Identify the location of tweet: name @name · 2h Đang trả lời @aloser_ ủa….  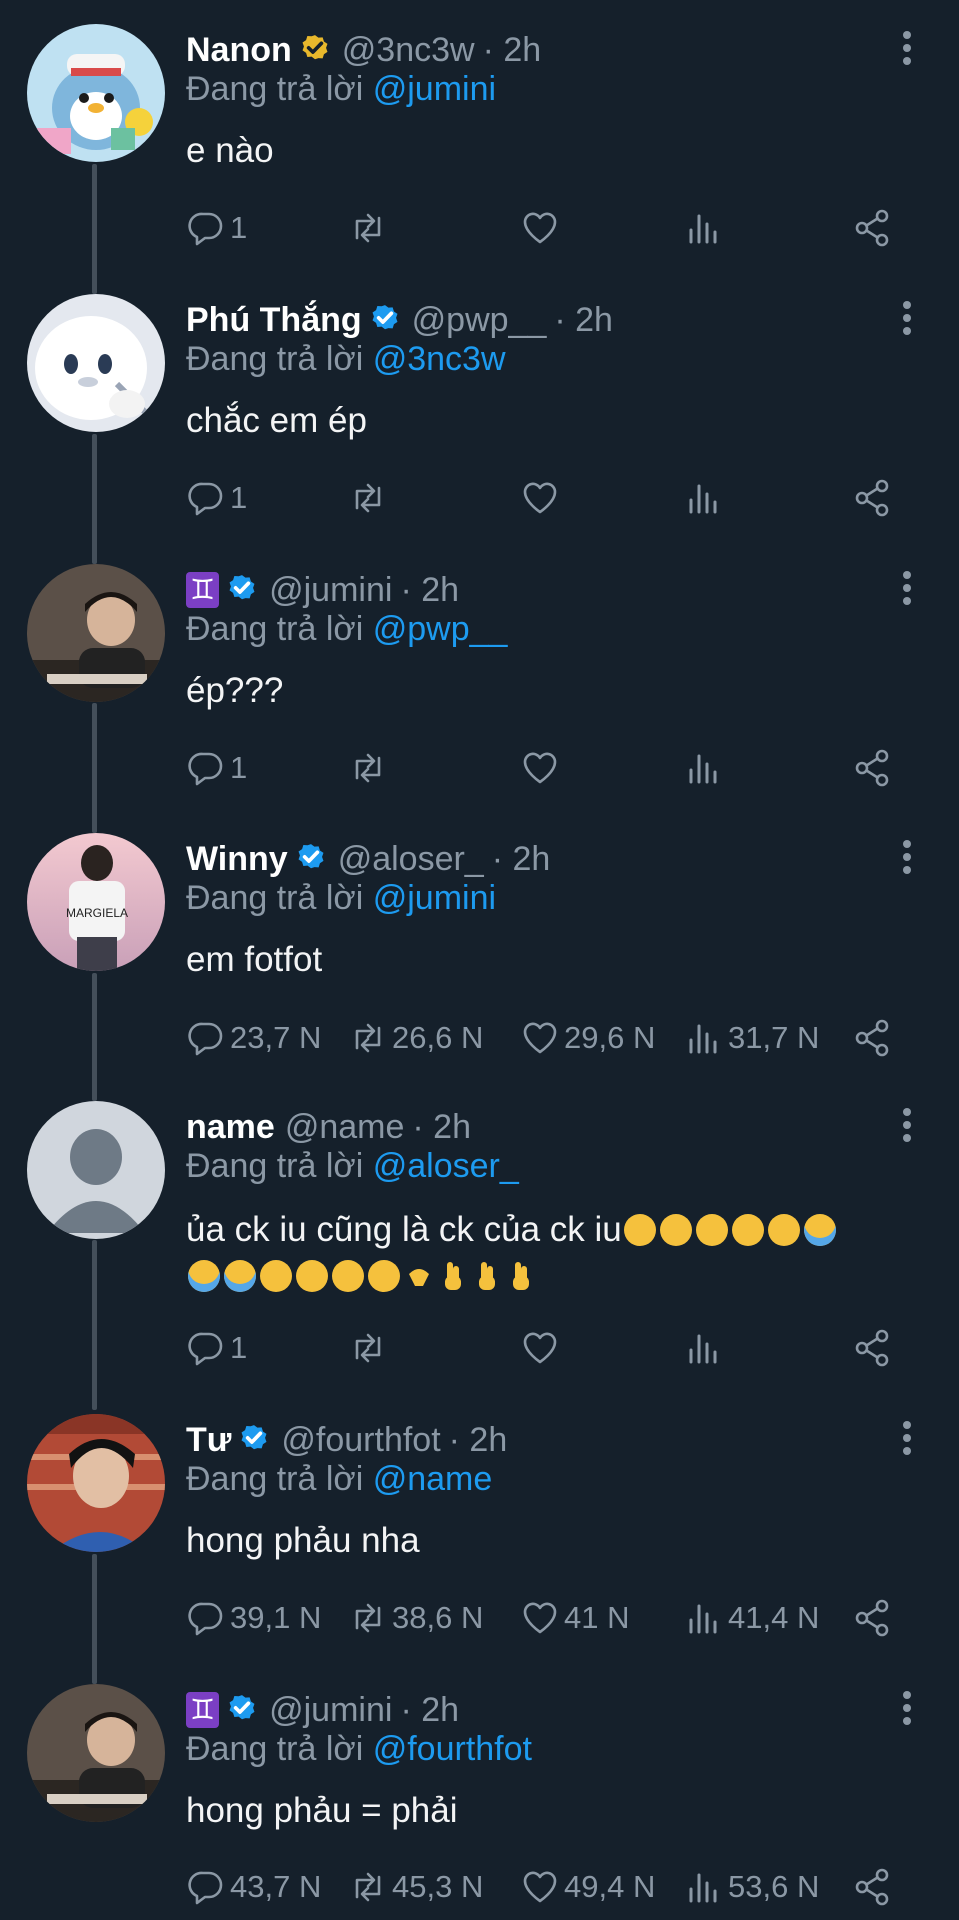
(479, 1234).